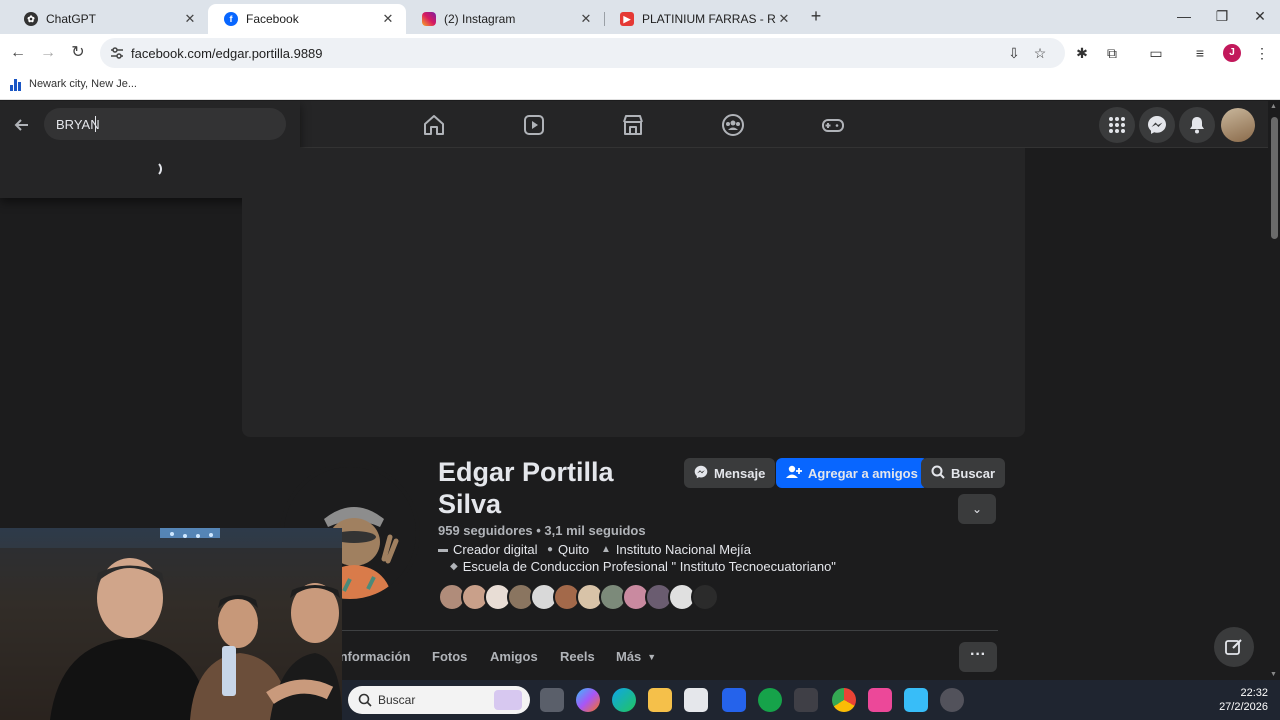 The width and height of the screenshot is (1280, 720). What do you see at coordinates (1156, 53) in the screenshot?
I see `tab-search-icon: ▭` at bounding box center [1156, 53].